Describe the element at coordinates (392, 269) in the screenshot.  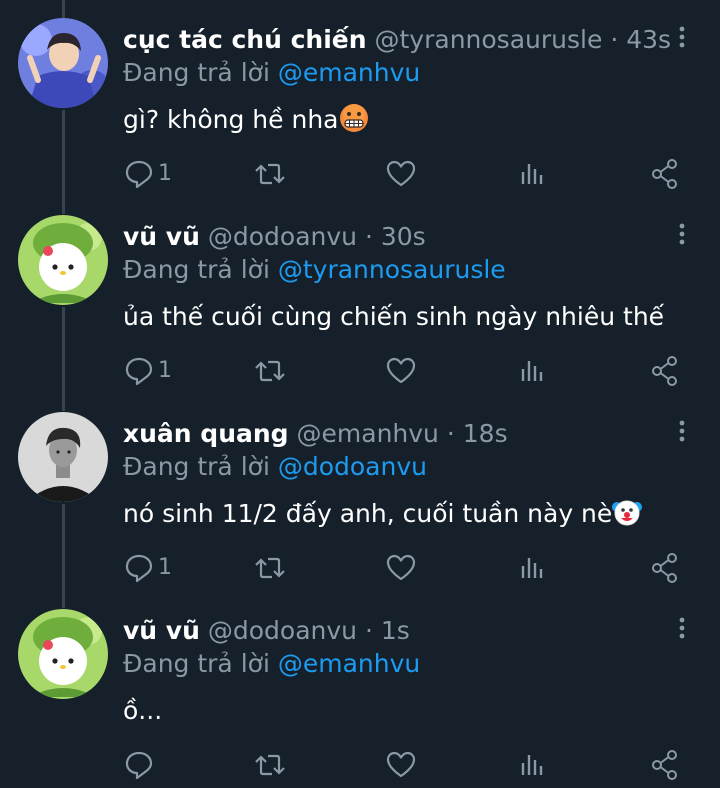
I see `mention-link: @tyrannosaurusle` at that location.